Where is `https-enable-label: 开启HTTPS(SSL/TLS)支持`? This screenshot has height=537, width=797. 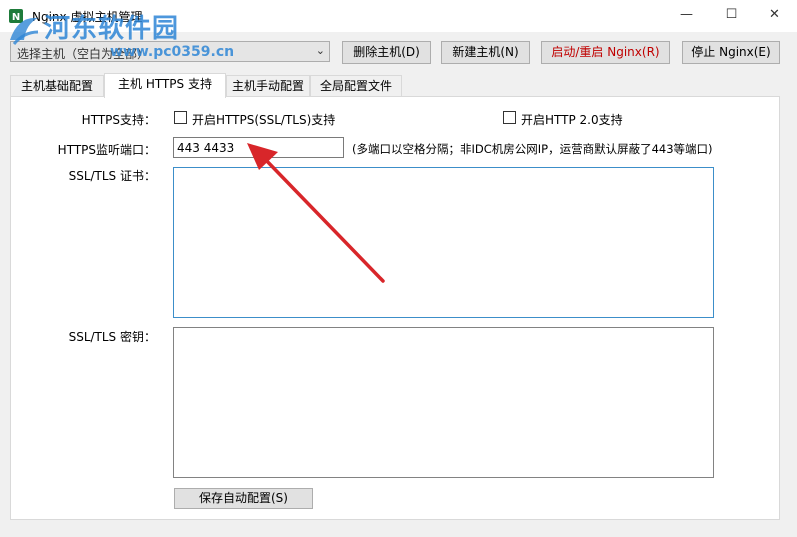
https-enable-label: 开启HTTPS(SSL/TLS)支持 is located at coordinates (263, 119).